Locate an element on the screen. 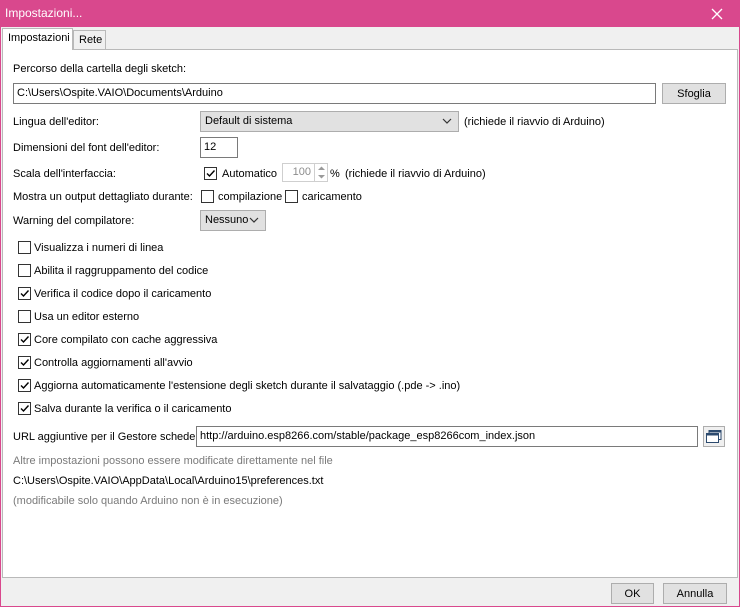 The width and height of the screenshot is (740, 607). editor-language-value: Default di sistema is located at coordinates (249, 121).